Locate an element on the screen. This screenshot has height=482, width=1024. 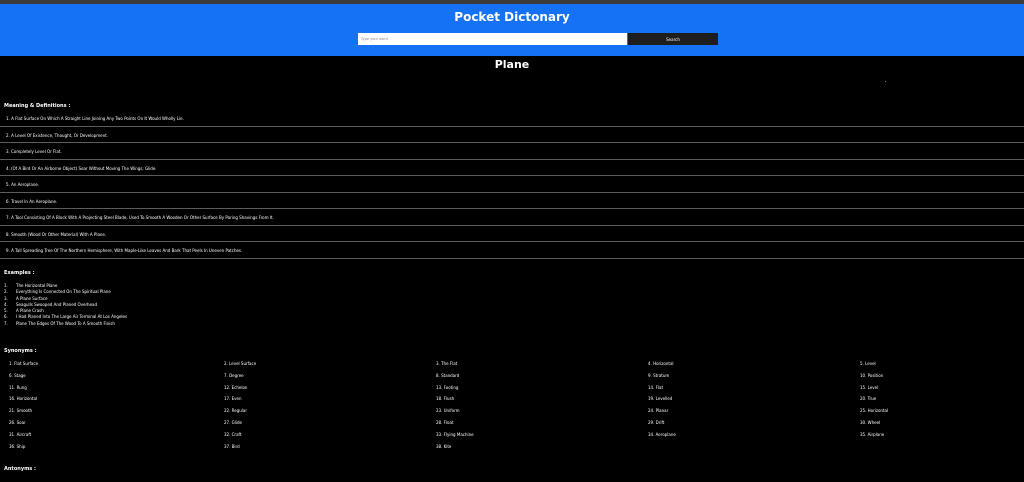
synonym-item: 30. Wheel is located at coordinates (870, 422).